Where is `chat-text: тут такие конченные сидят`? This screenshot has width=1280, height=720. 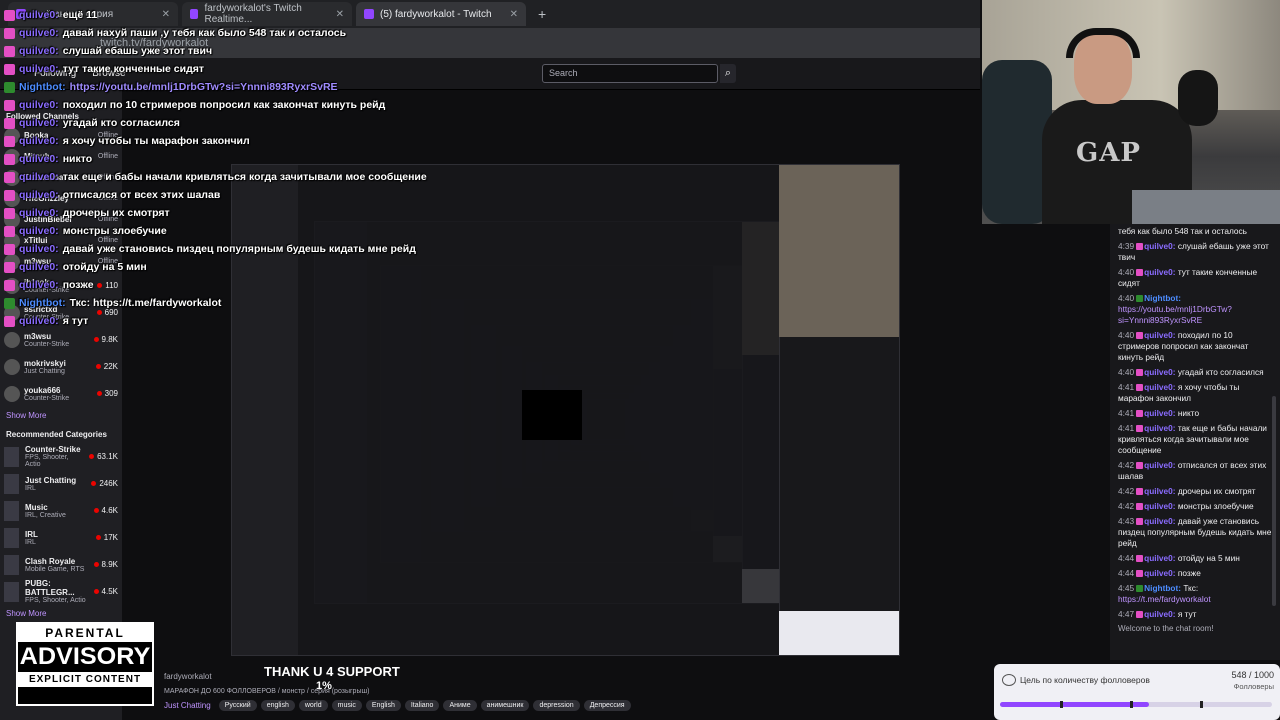
chat-text: тут такие конченные сидят is located at coordinates (133, 69).